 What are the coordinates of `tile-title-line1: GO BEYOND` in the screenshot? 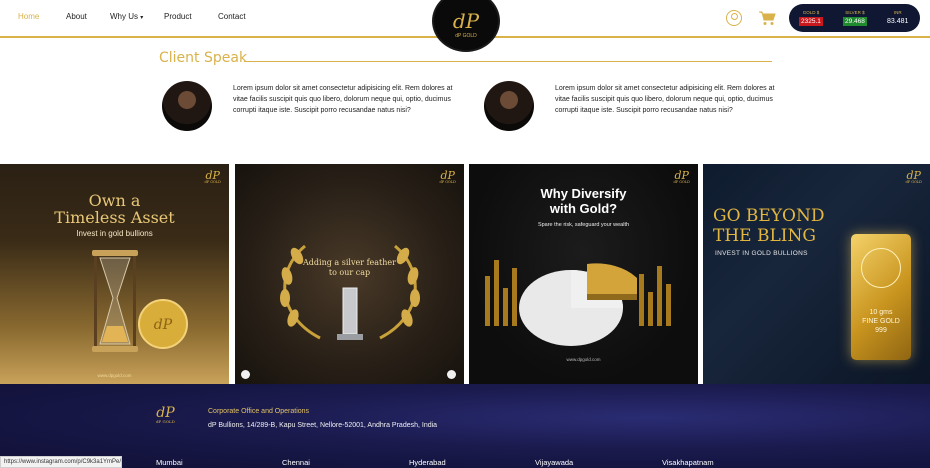 It's located at (769, 216).